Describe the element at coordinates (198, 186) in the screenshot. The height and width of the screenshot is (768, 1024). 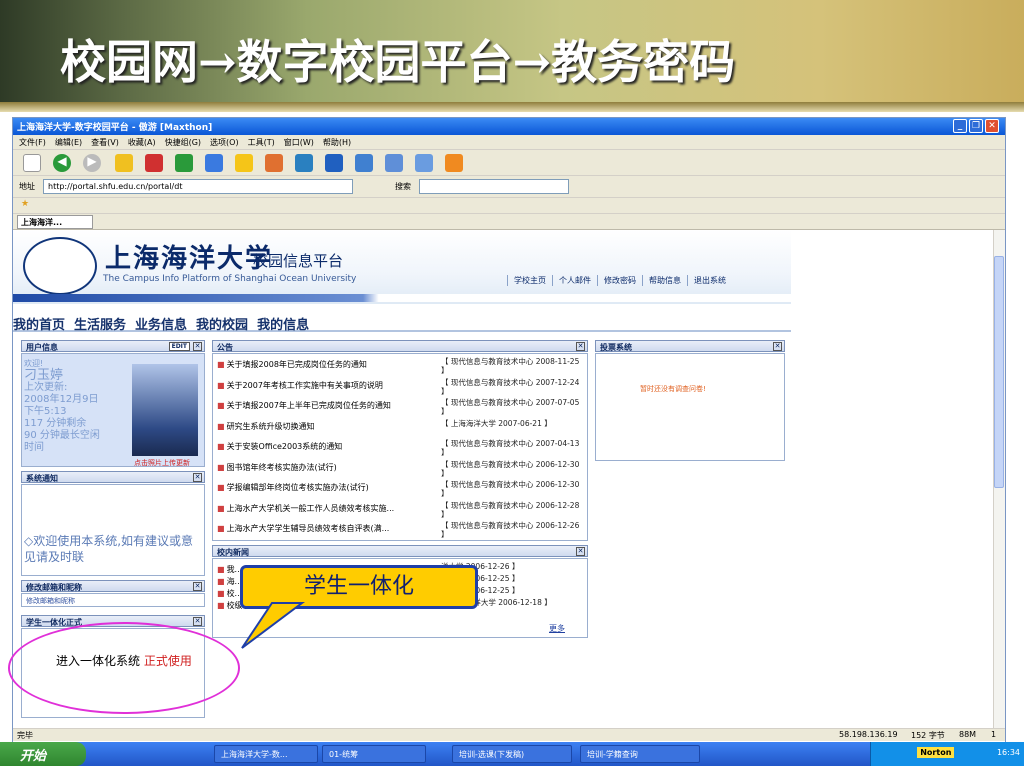
I see `address-input: http://portal.shfu.edu.cn/portal/dt` at that location.